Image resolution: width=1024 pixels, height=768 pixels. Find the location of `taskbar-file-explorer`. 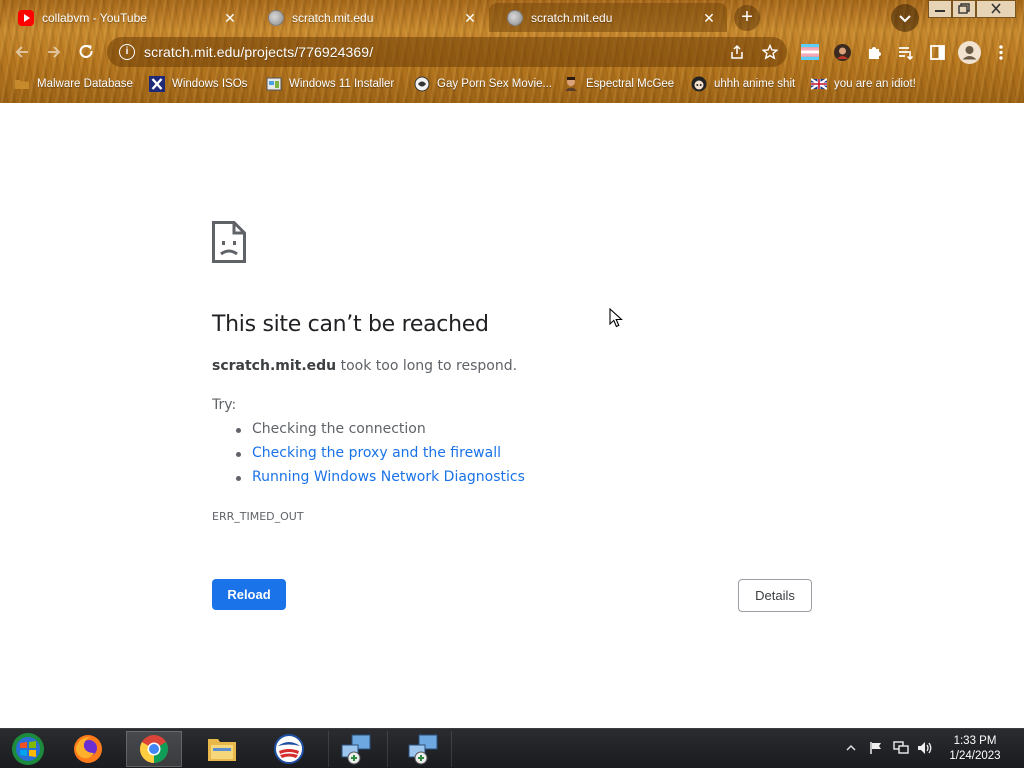

taskbar-file-explorer is located at coordinates (222, 749).